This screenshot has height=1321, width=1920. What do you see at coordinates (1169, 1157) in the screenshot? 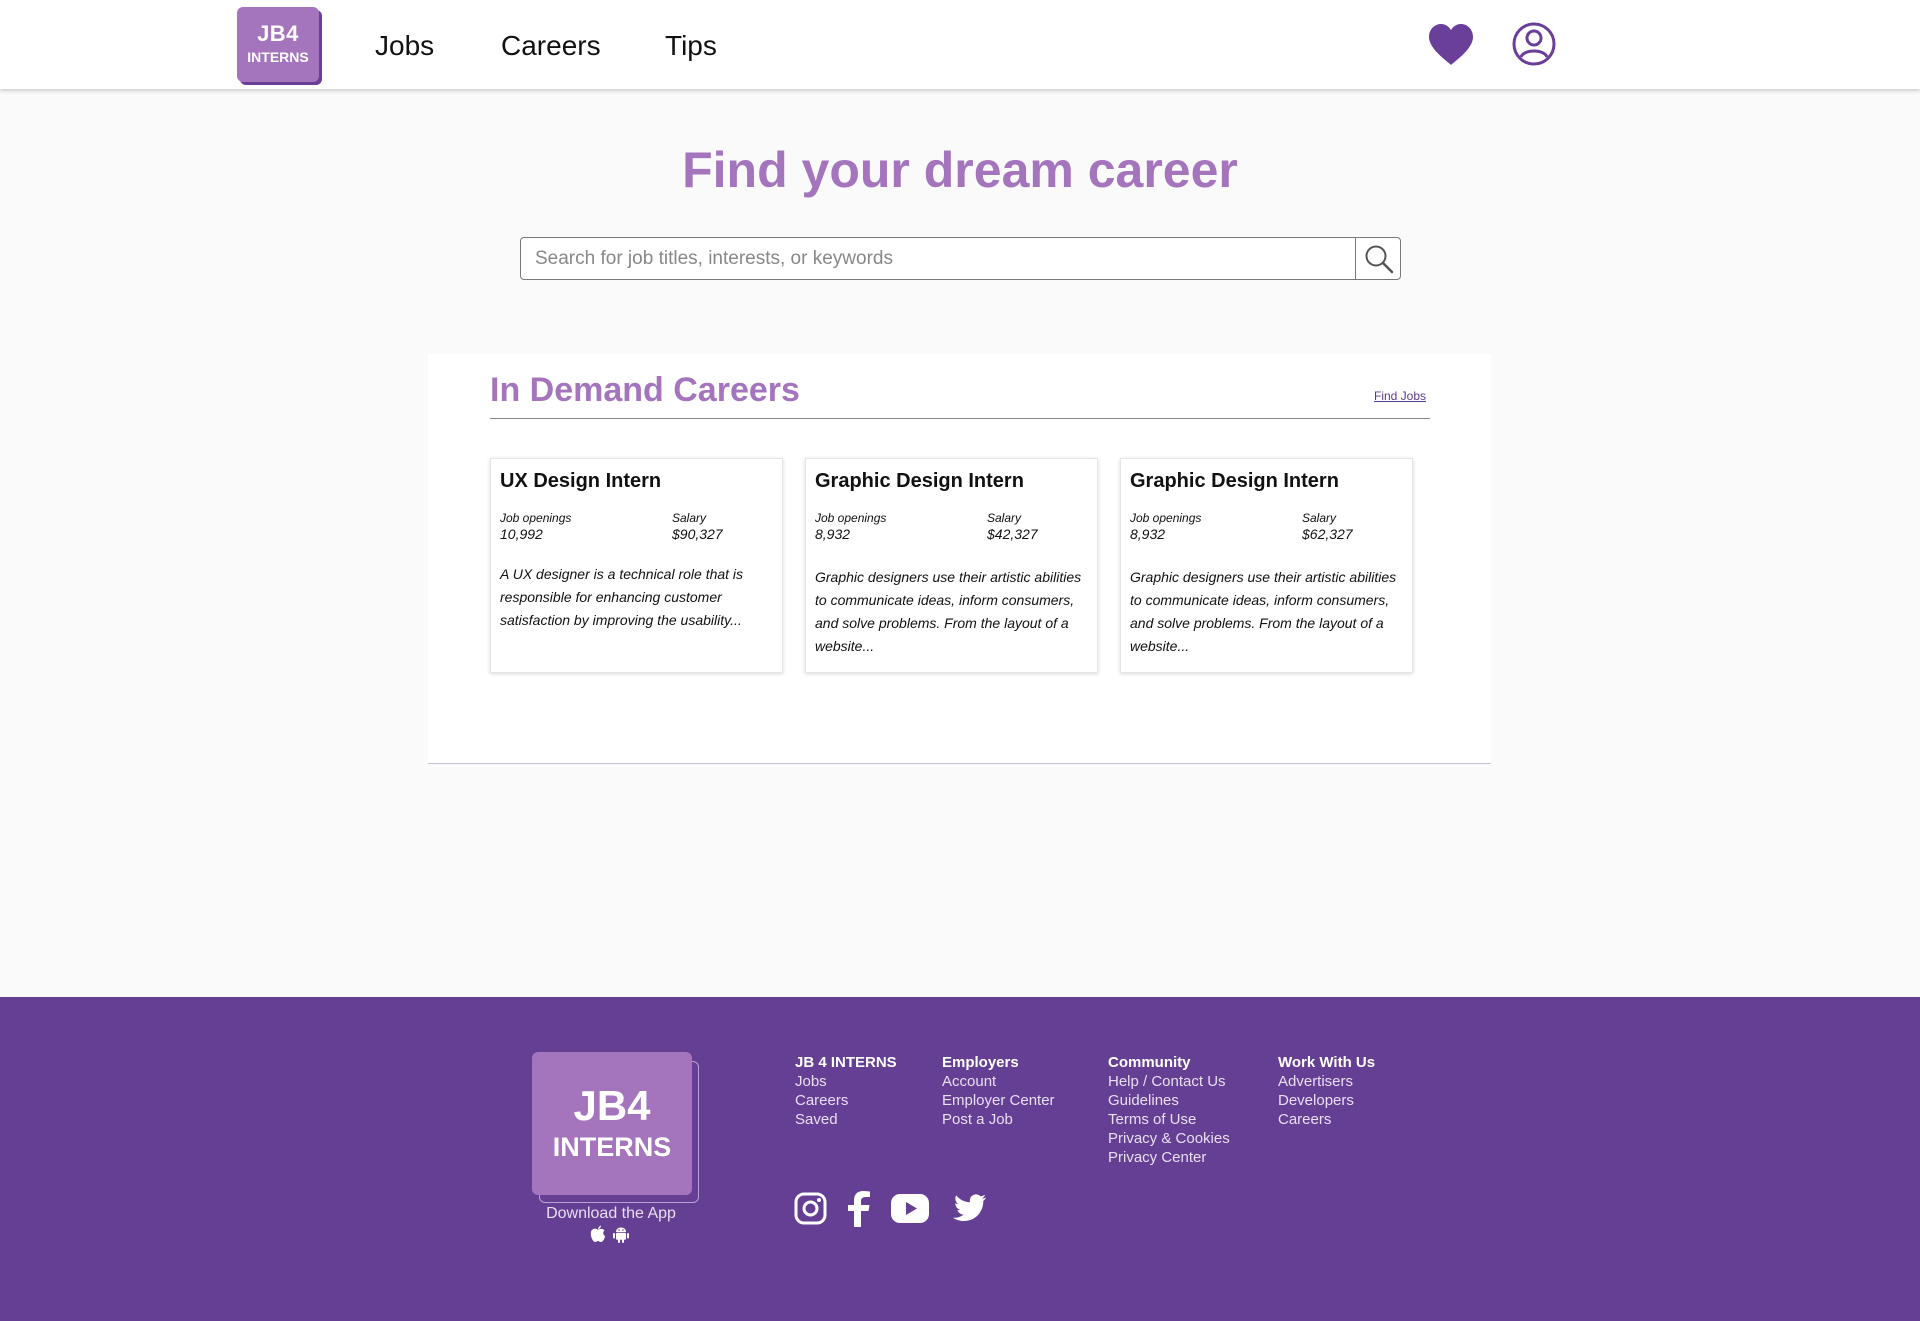
I see `footer-link-privacy-center: Privacy Center` at bounding box center [1169, 1157].